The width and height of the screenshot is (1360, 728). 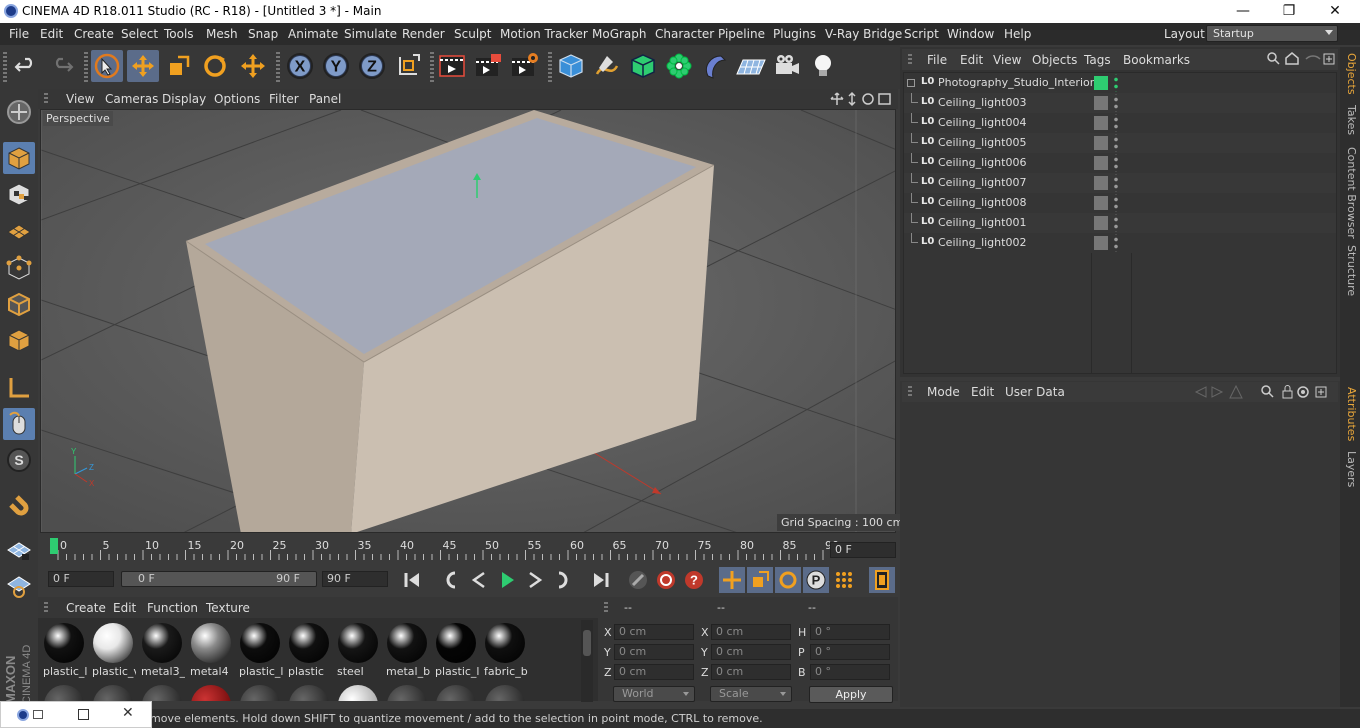 I want to click on material-menu-function: Function, so click(x=172, y=608).